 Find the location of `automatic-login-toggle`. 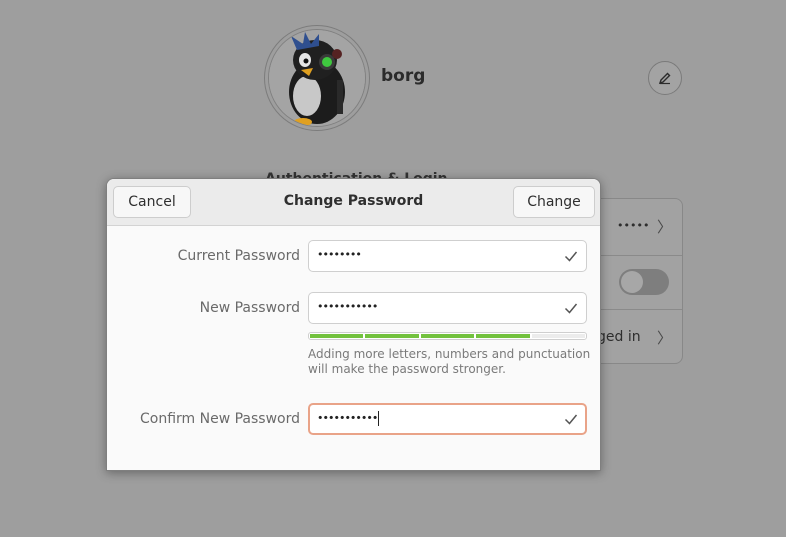

automatic-login-toggle is located at coordinates (644, 282).